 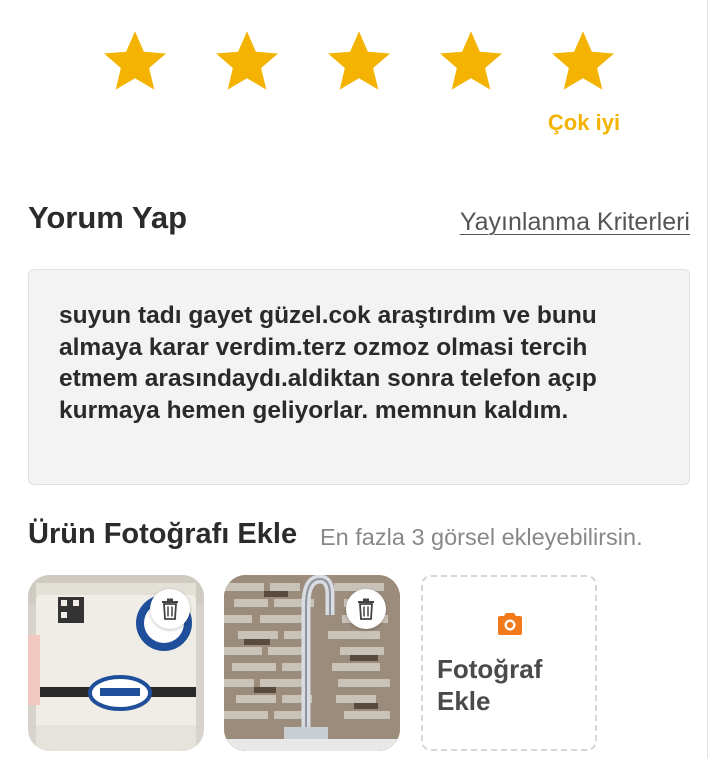 What do you see at coordinates (108, 217) in the screenshot?
I see `comment-section-title: Yorum Yap` at bounding box center [108, 217].